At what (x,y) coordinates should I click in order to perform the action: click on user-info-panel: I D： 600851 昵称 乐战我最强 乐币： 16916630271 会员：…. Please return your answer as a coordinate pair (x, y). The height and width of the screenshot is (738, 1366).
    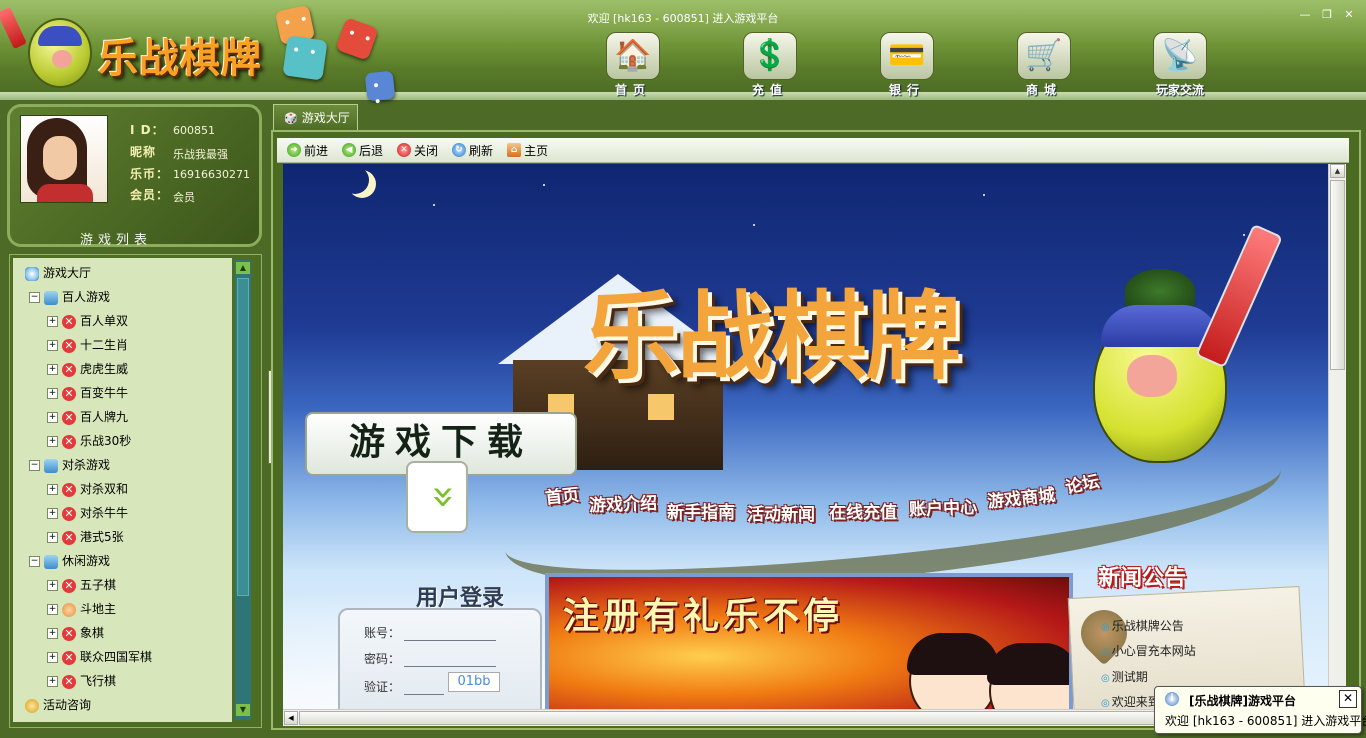
    Looking at the image, I should click on (134, 176).